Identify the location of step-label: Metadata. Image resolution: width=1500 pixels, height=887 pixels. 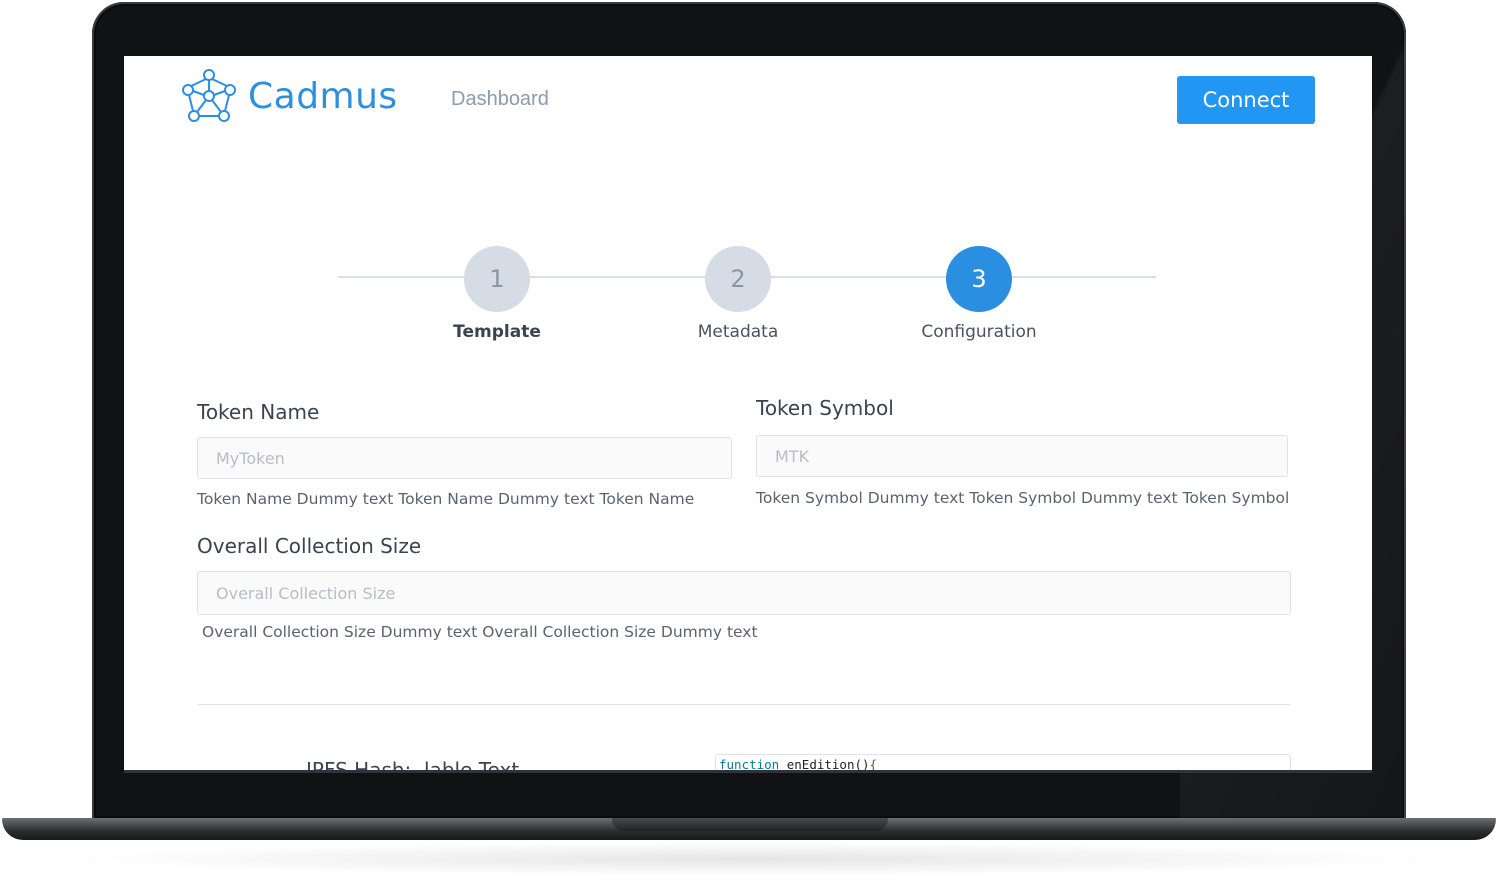
(738, 332).